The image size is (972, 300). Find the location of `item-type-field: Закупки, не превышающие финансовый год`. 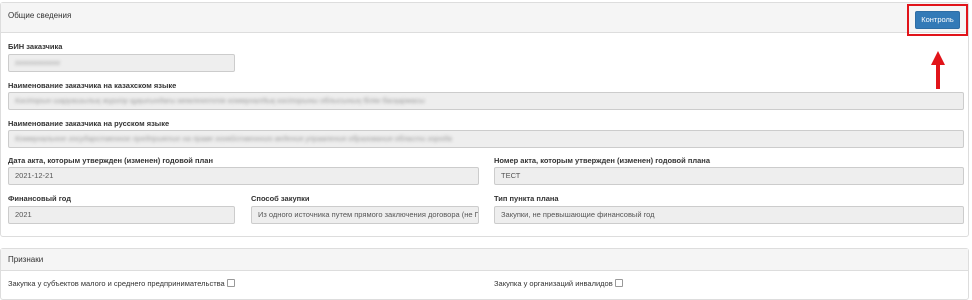

item-type-field: Закупки, не превышающие финансовый год is located at coordinates (729, 215).